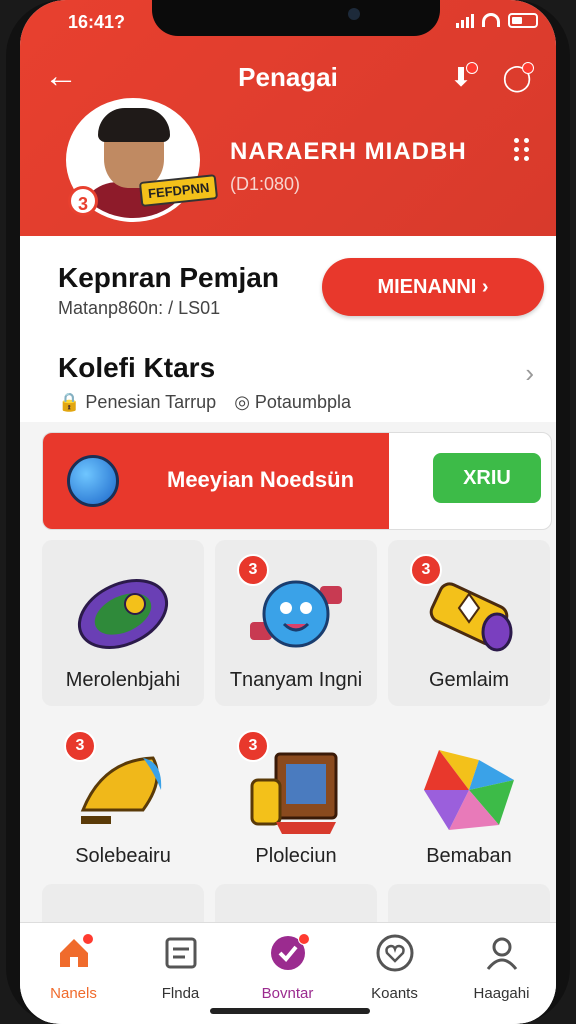 The height and width of the screenshot is (1024, 576). I want to click on section-title: Kepnran Pemjan, so click(168, 277).